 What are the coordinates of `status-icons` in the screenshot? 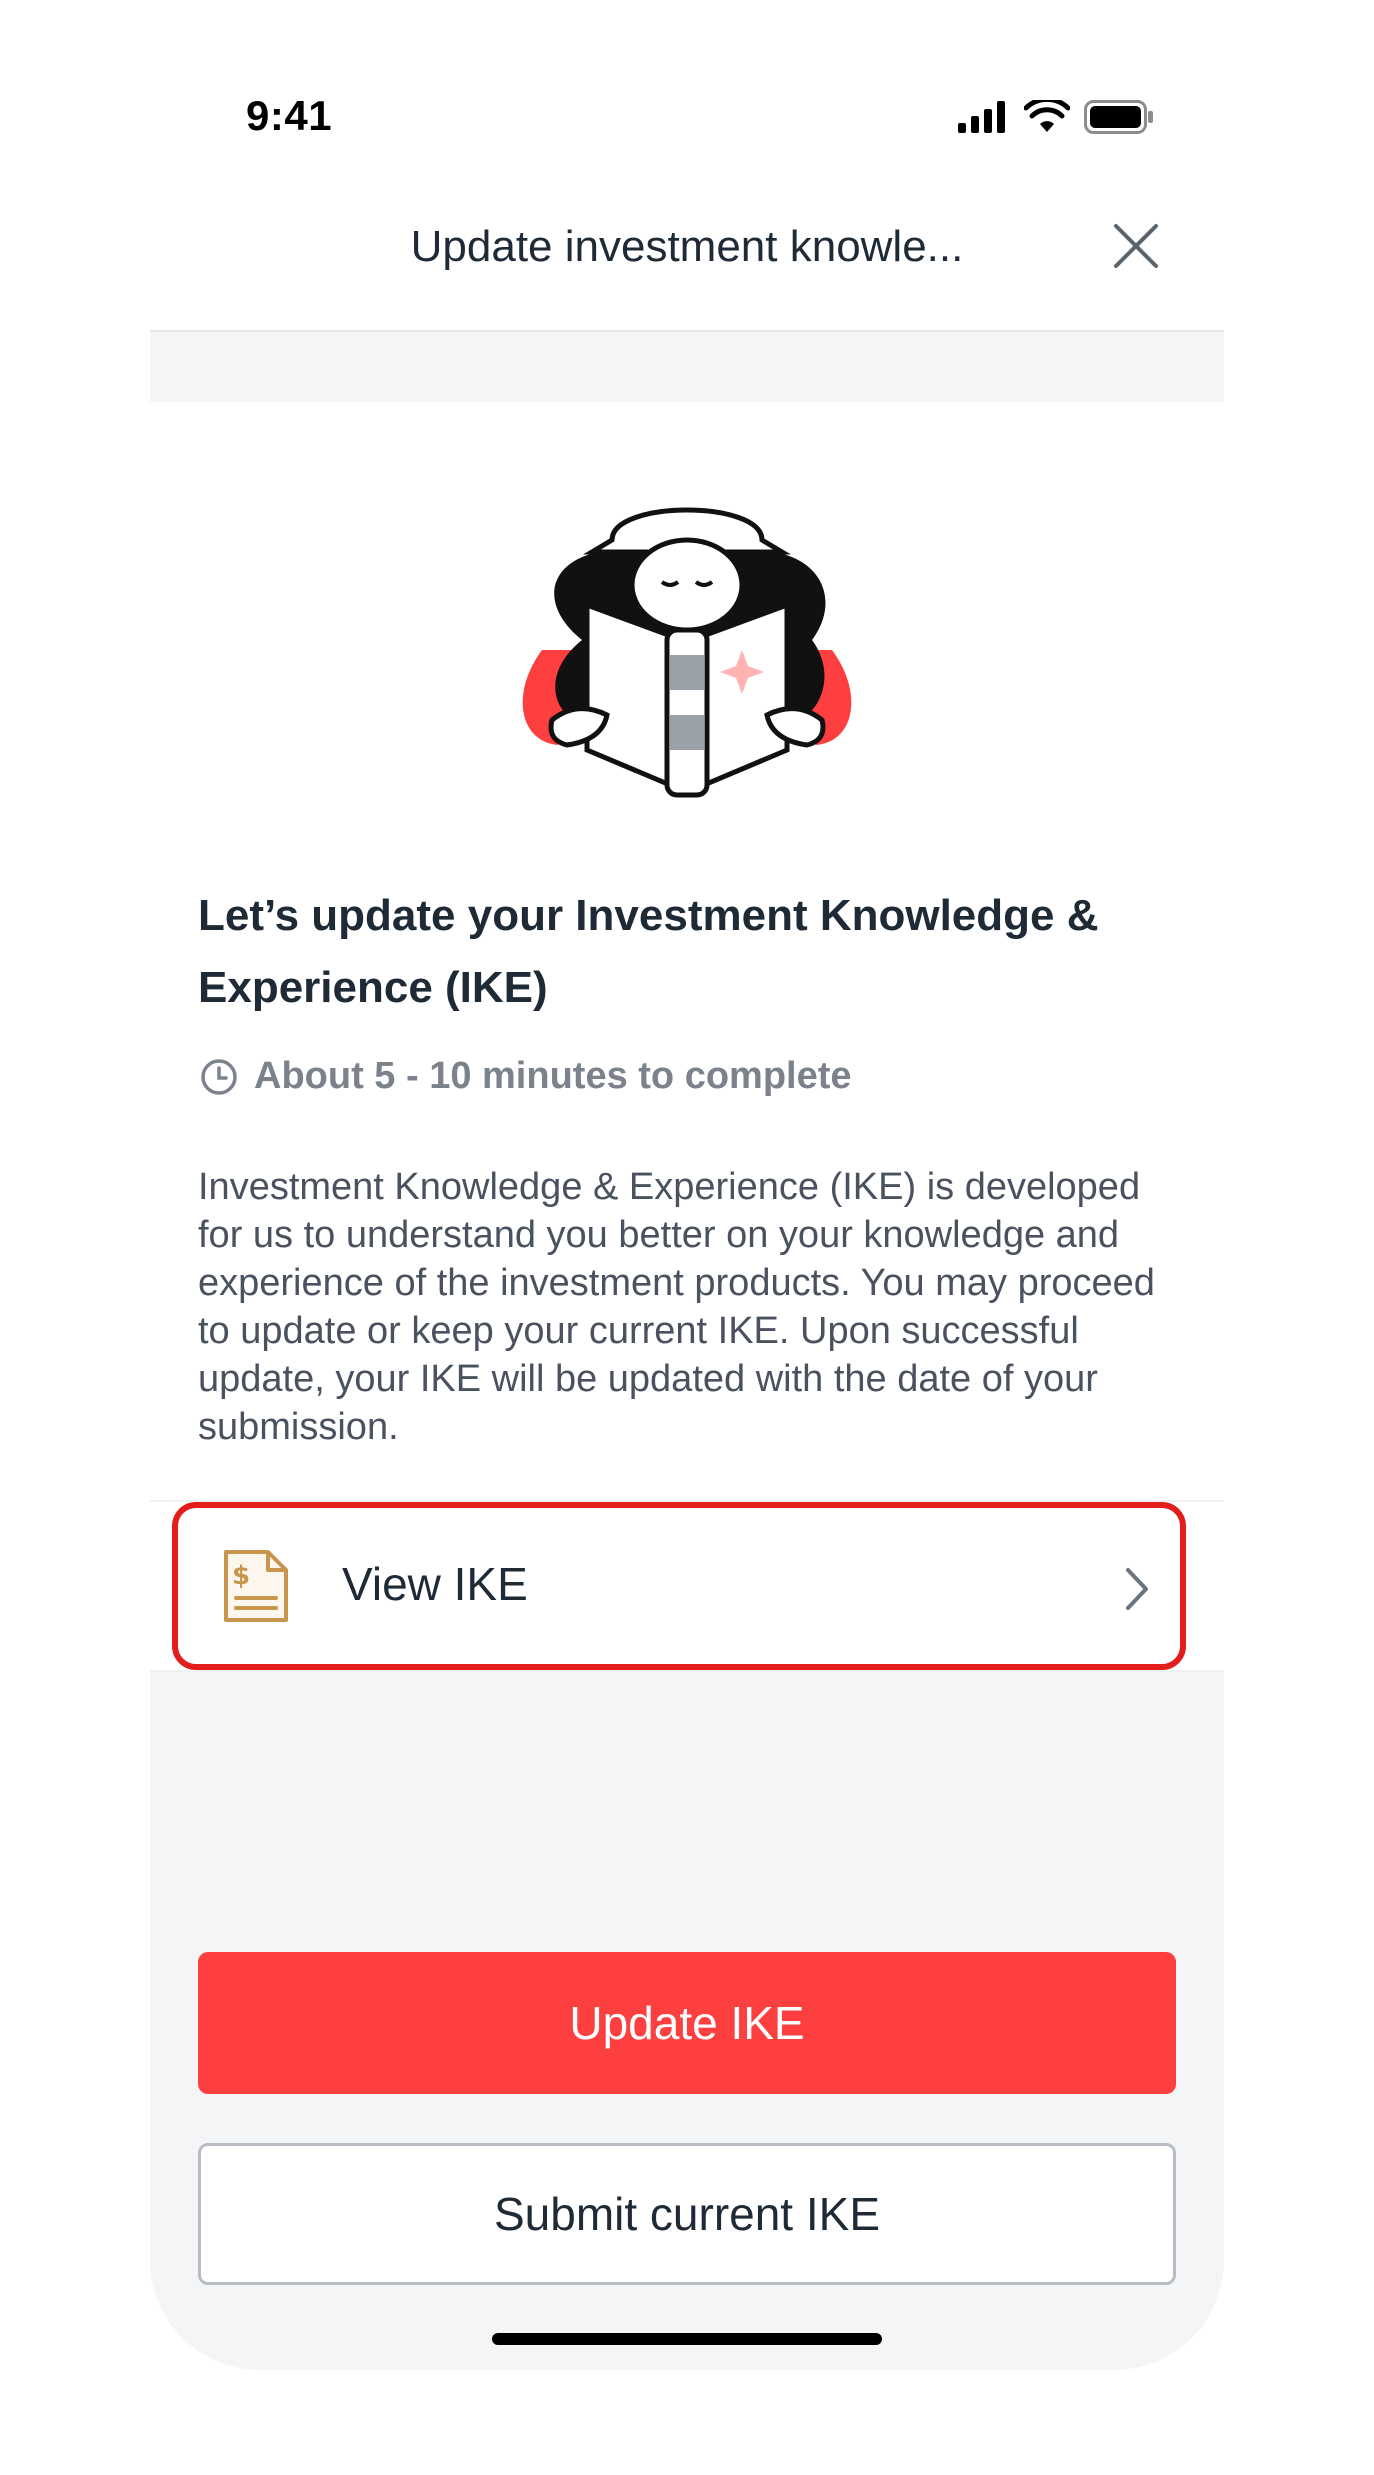 It's located at (1056, 117).